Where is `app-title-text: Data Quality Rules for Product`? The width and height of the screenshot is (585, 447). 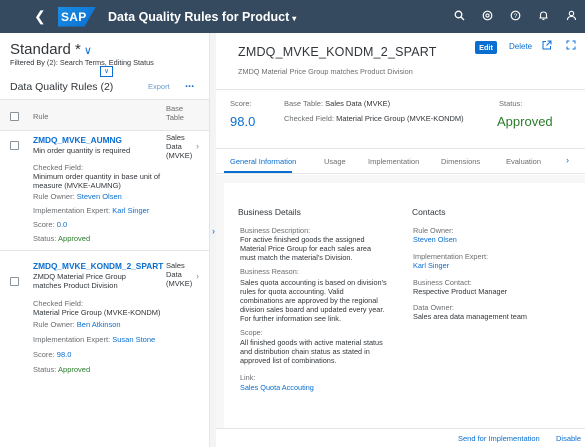
app-title-text: Data Quality Rules for Product is located at coordinates (199, 16).